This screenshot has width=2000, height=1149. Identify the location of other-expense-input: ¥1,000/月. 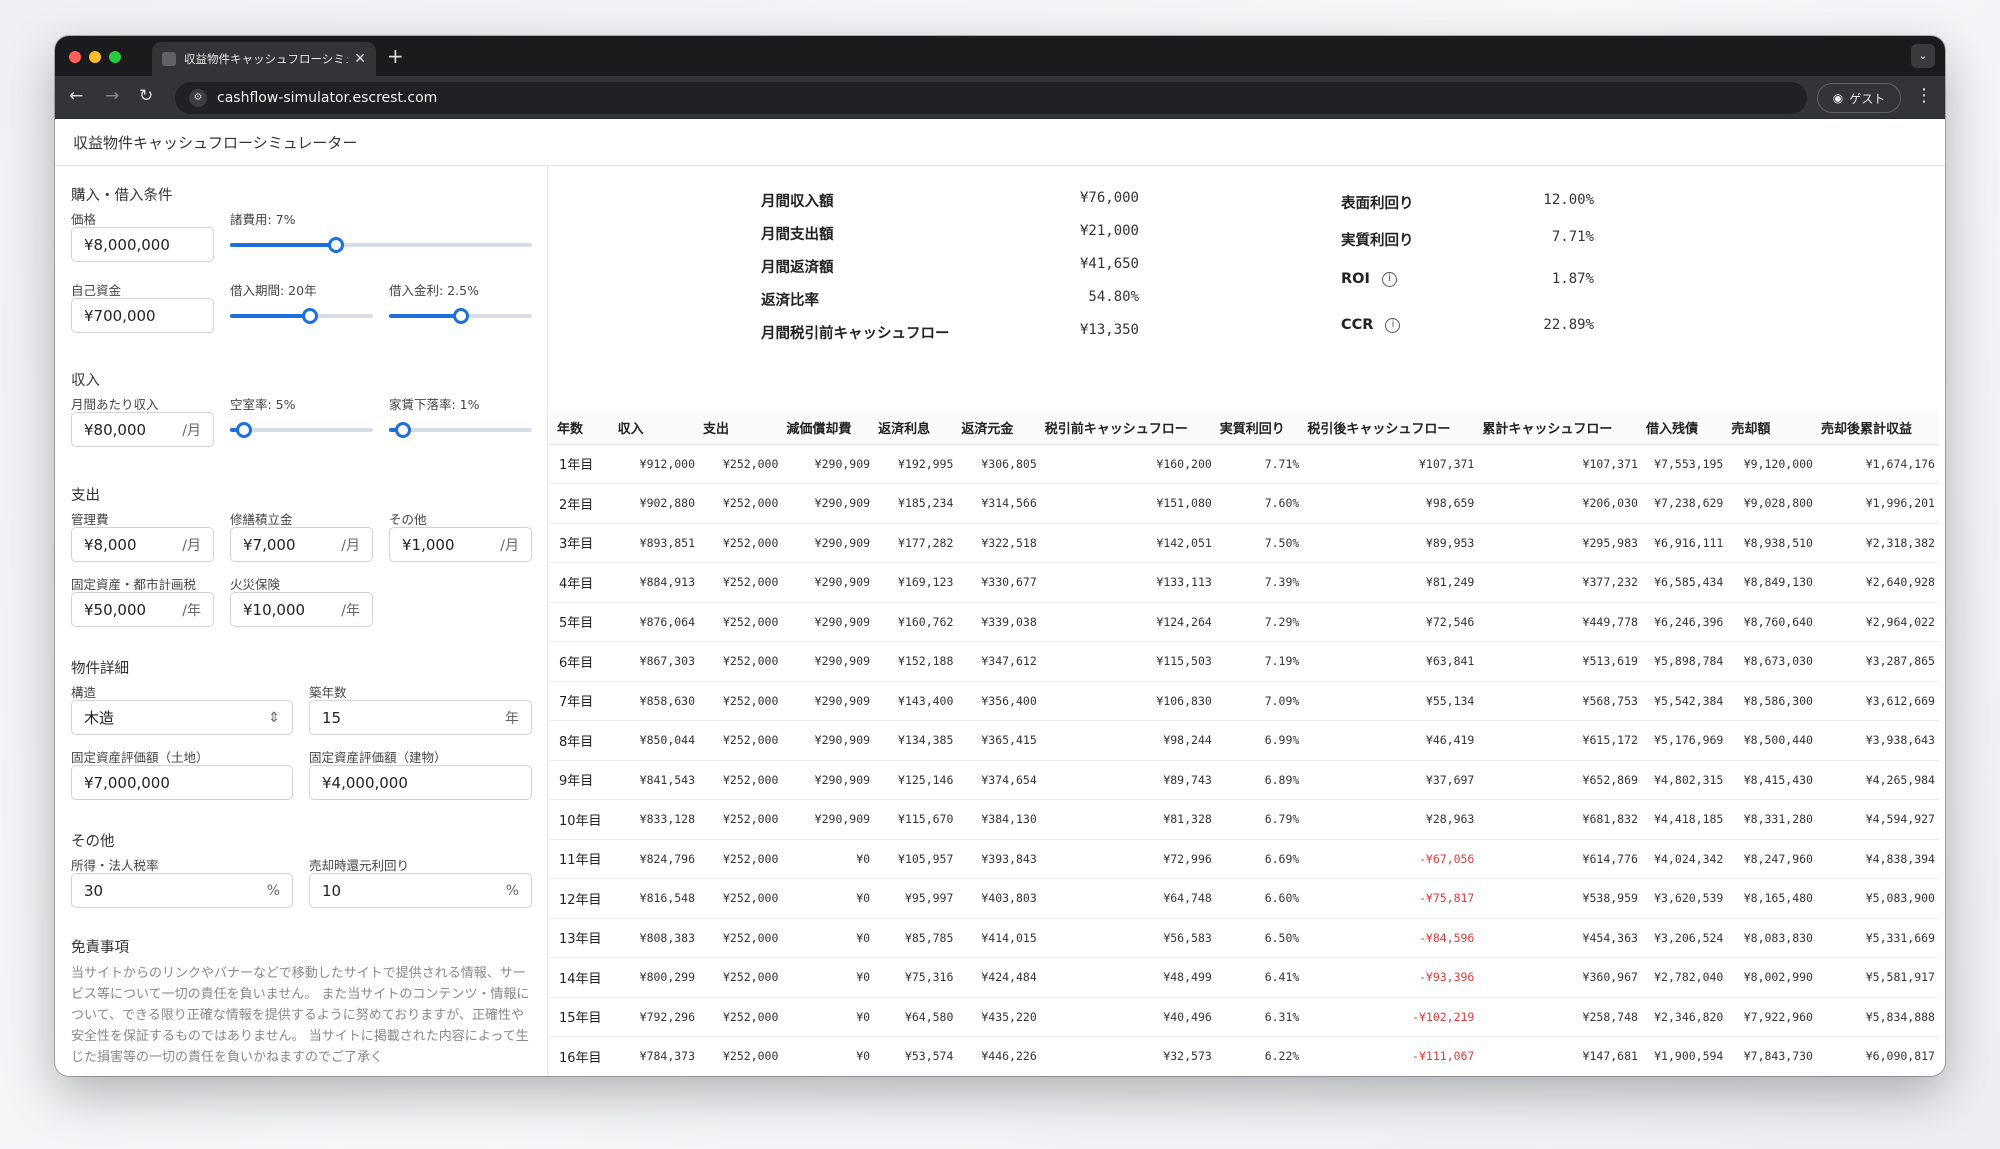
(460, 544).